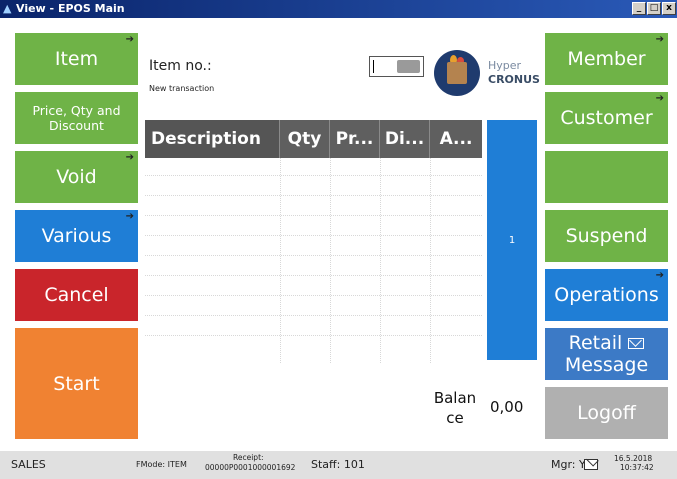 This screenshot has width=677, height=479. I want to click on various-button-label: Various, so click(76, 236).